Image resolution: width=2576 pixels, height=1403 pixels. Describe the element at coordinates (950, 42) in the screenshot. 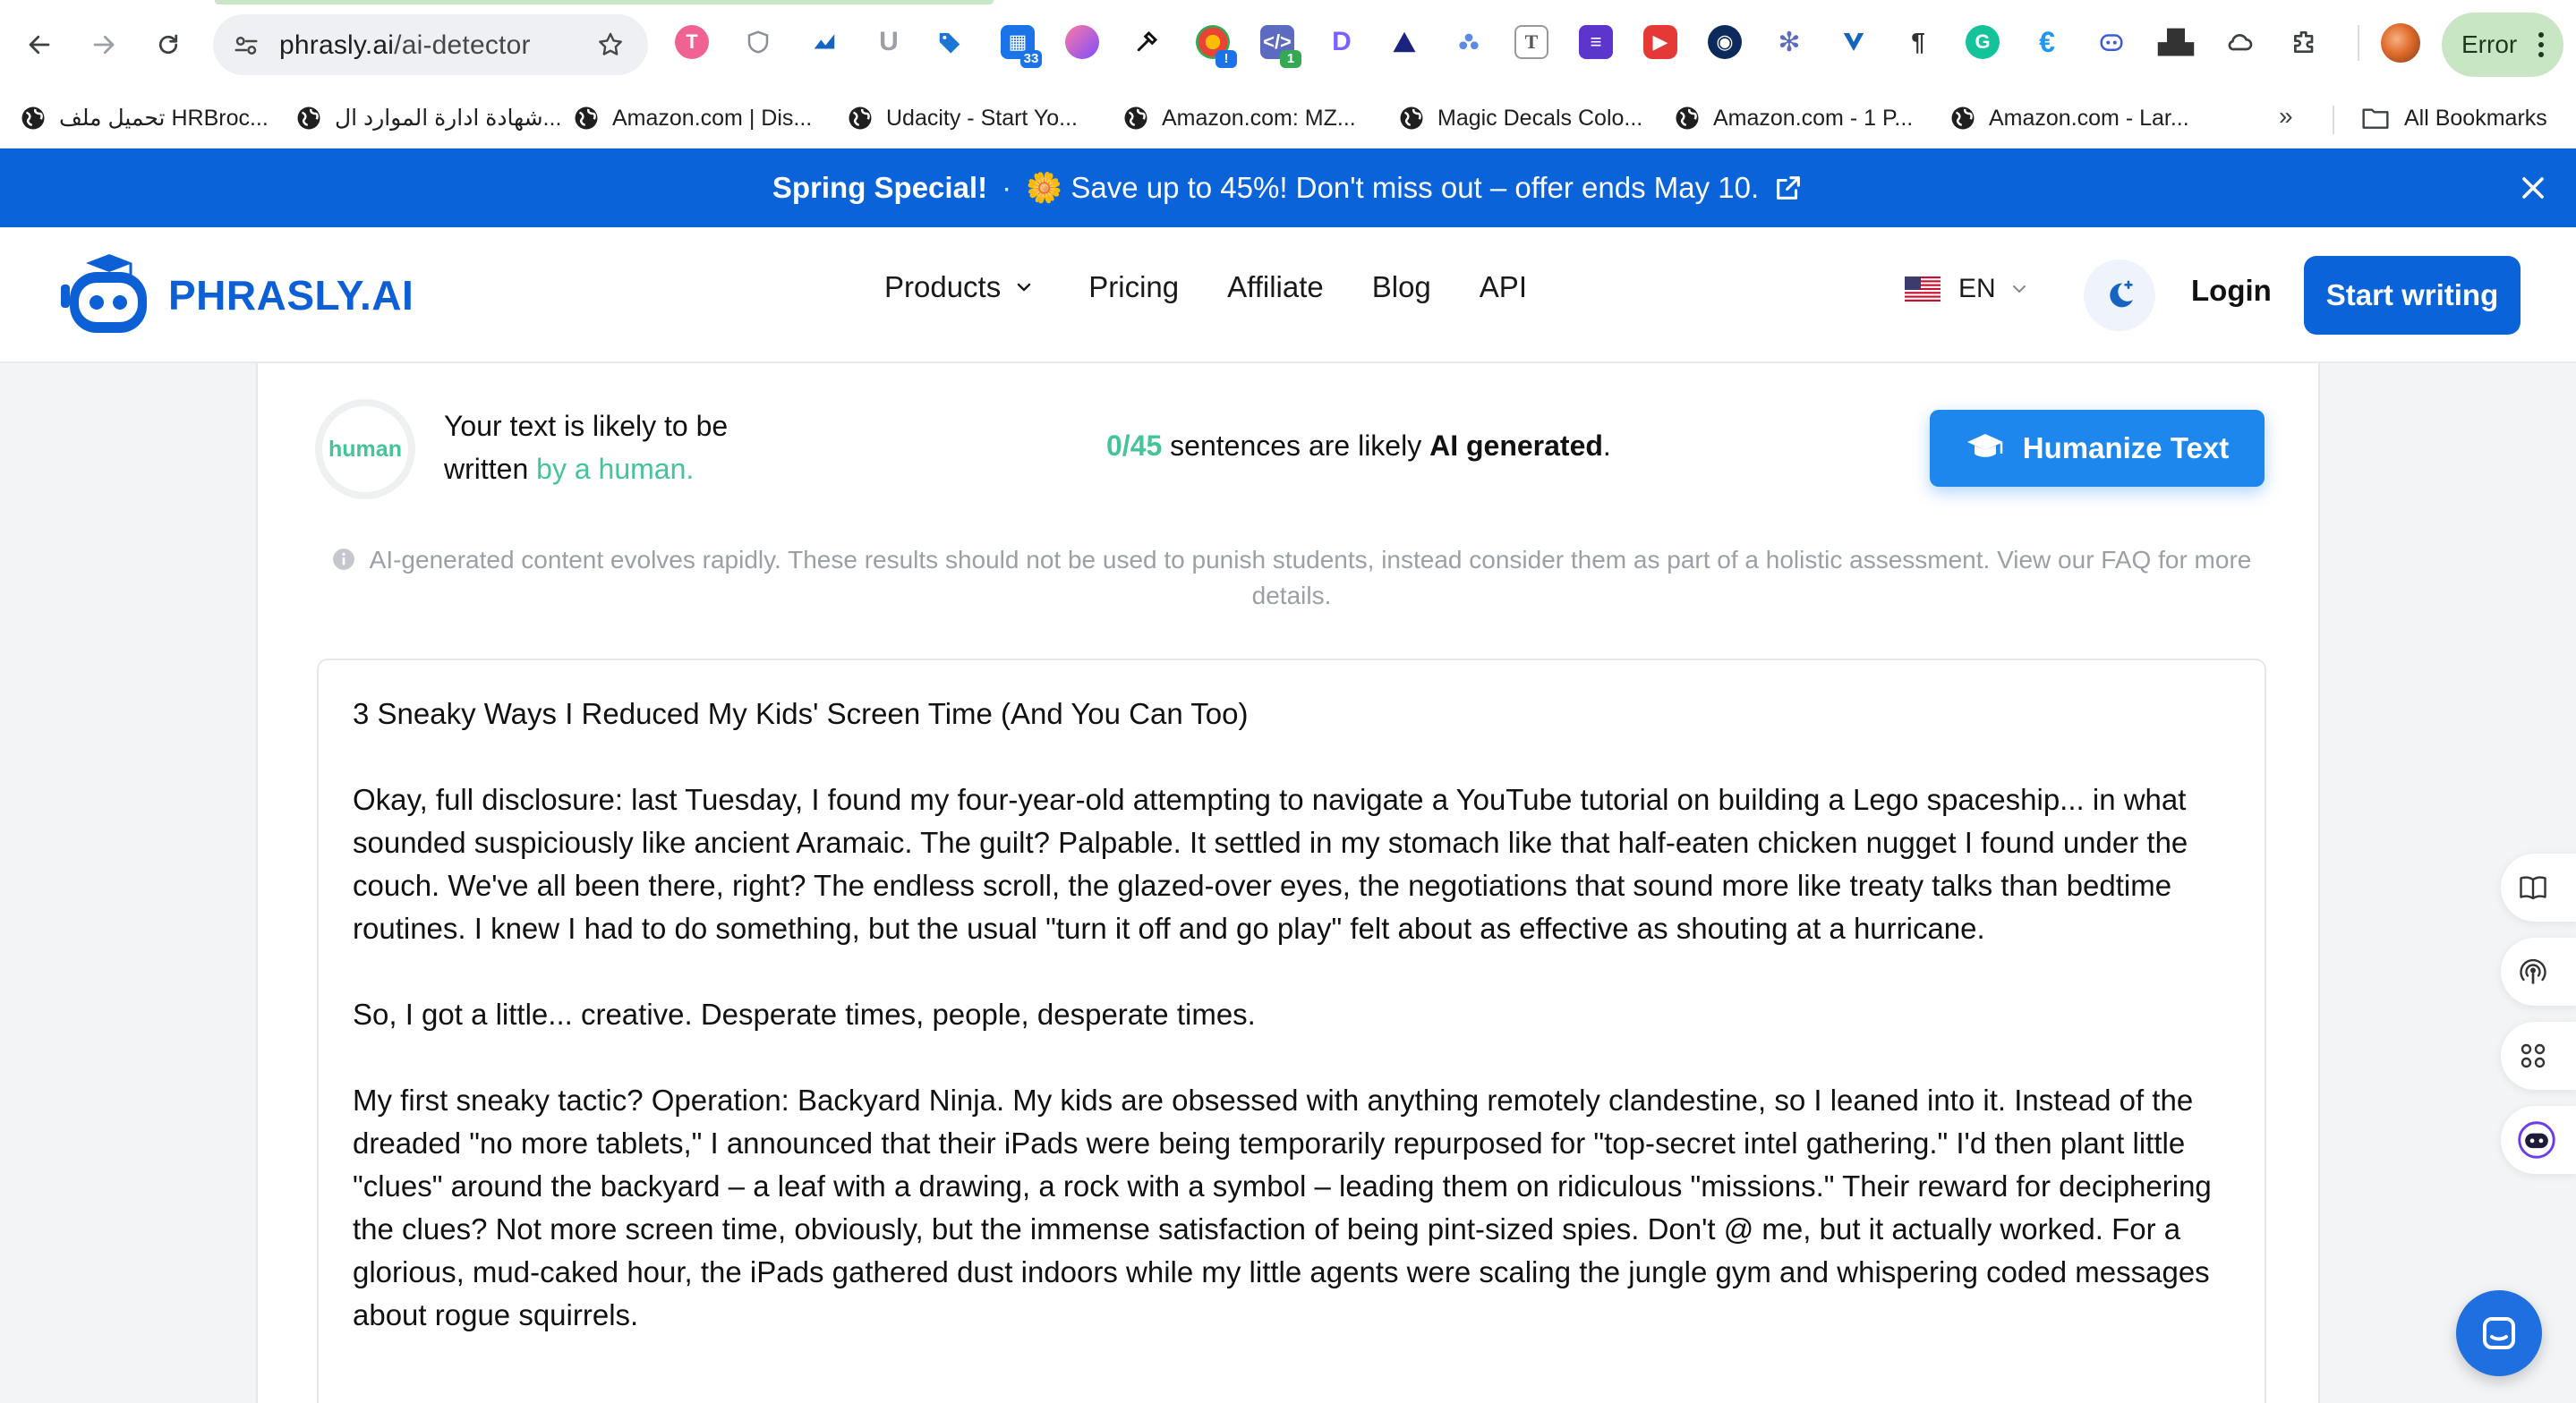

I see `extension-tag-icon` at that location.